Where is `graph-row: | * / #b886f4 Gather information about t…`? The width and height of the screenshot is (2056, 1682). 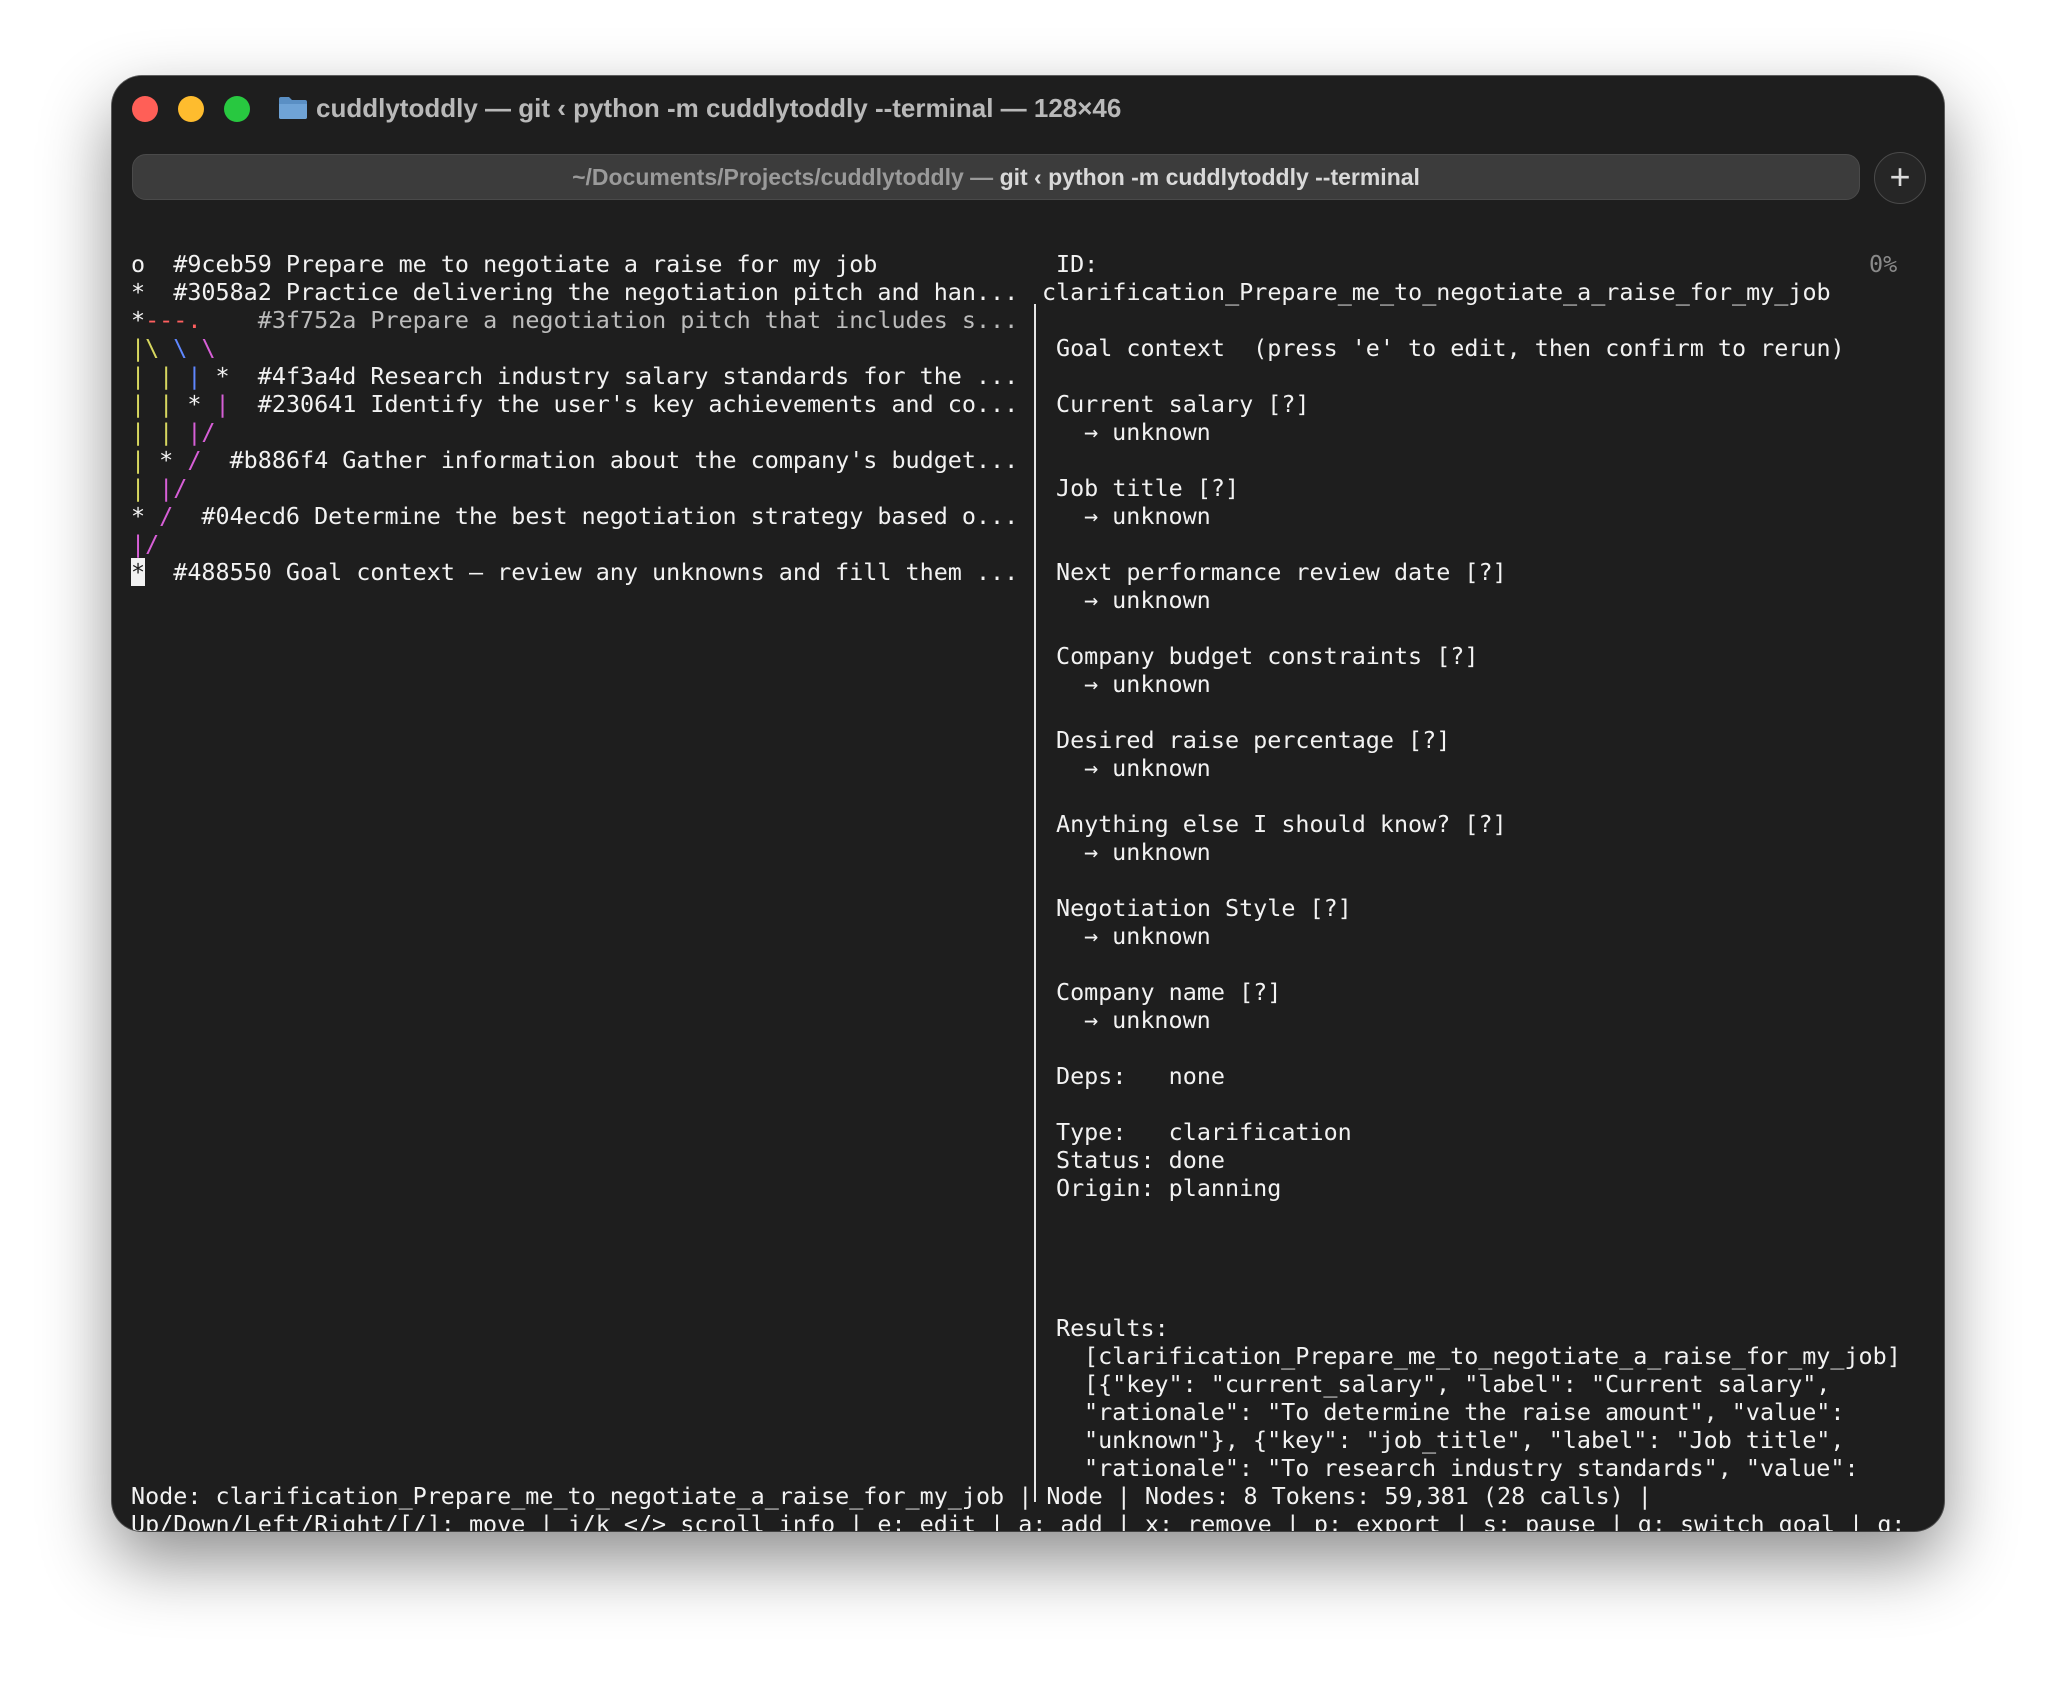
graph-row: | * / #b886f4 Gather information about t… is located at coordinates (574, 460).